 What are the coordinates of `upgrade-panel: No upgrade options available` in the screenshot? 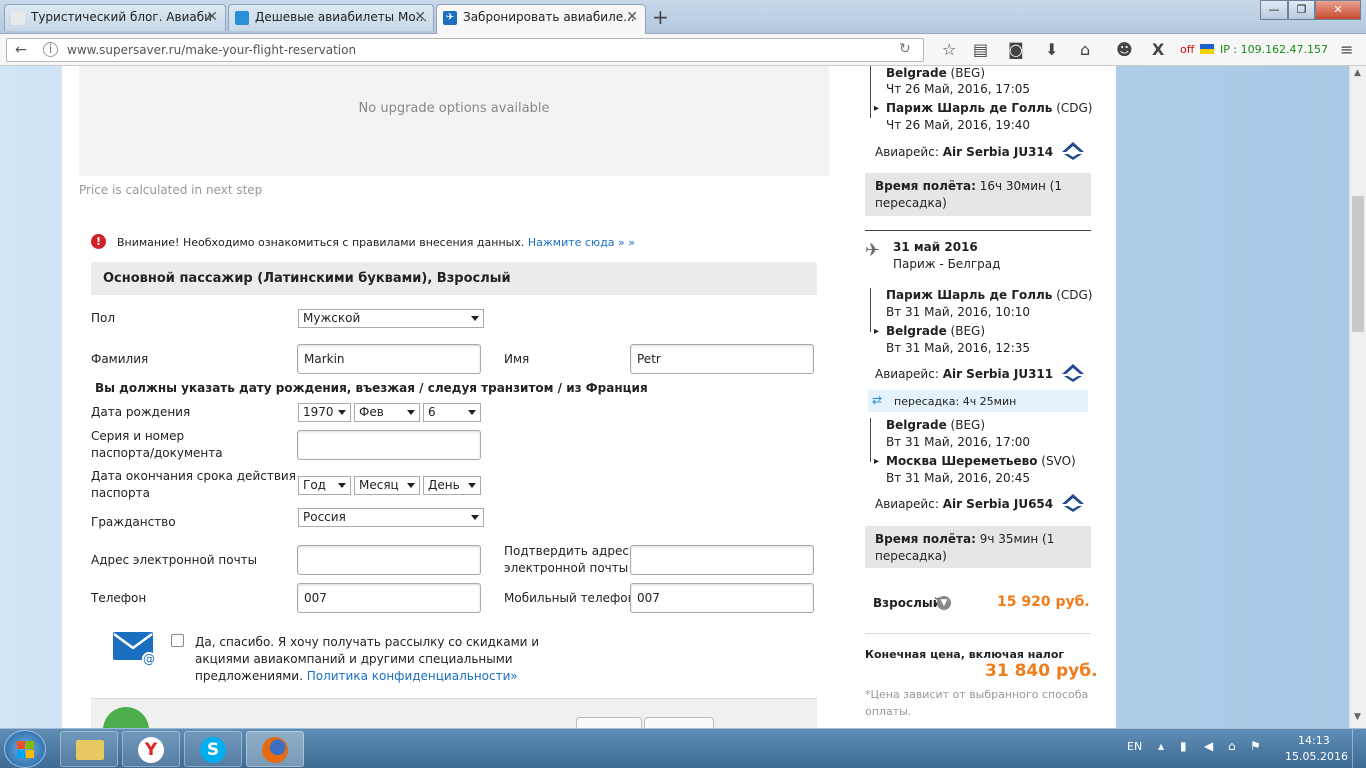 It's located at (454, 121).